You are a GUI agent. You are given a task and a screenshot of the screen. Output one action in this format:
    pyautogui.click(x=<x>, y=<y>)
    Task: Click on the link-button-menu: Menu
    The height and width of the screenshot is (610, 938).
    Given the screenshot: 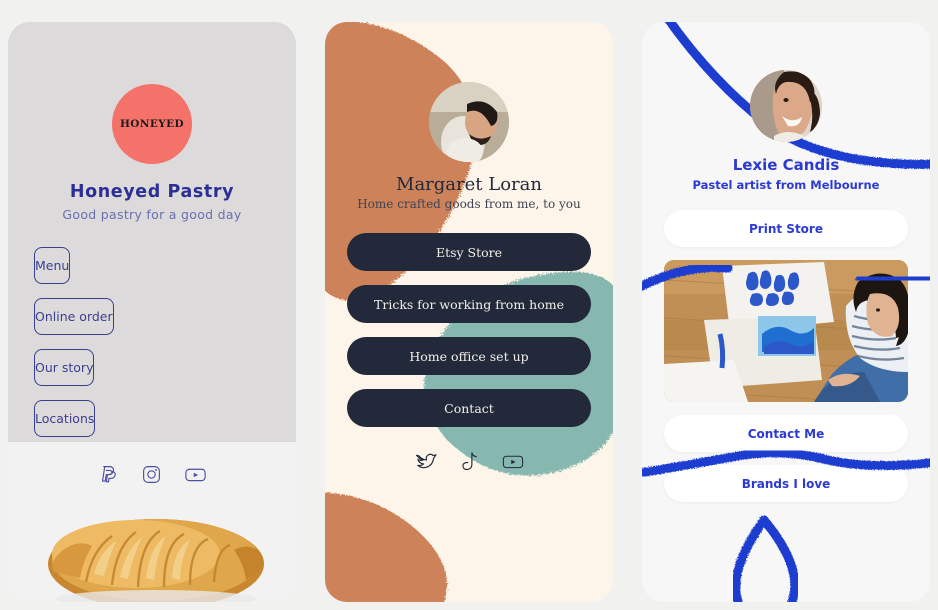 What is the action you would take?
    pyautogui.click(x=52, y=265)
    